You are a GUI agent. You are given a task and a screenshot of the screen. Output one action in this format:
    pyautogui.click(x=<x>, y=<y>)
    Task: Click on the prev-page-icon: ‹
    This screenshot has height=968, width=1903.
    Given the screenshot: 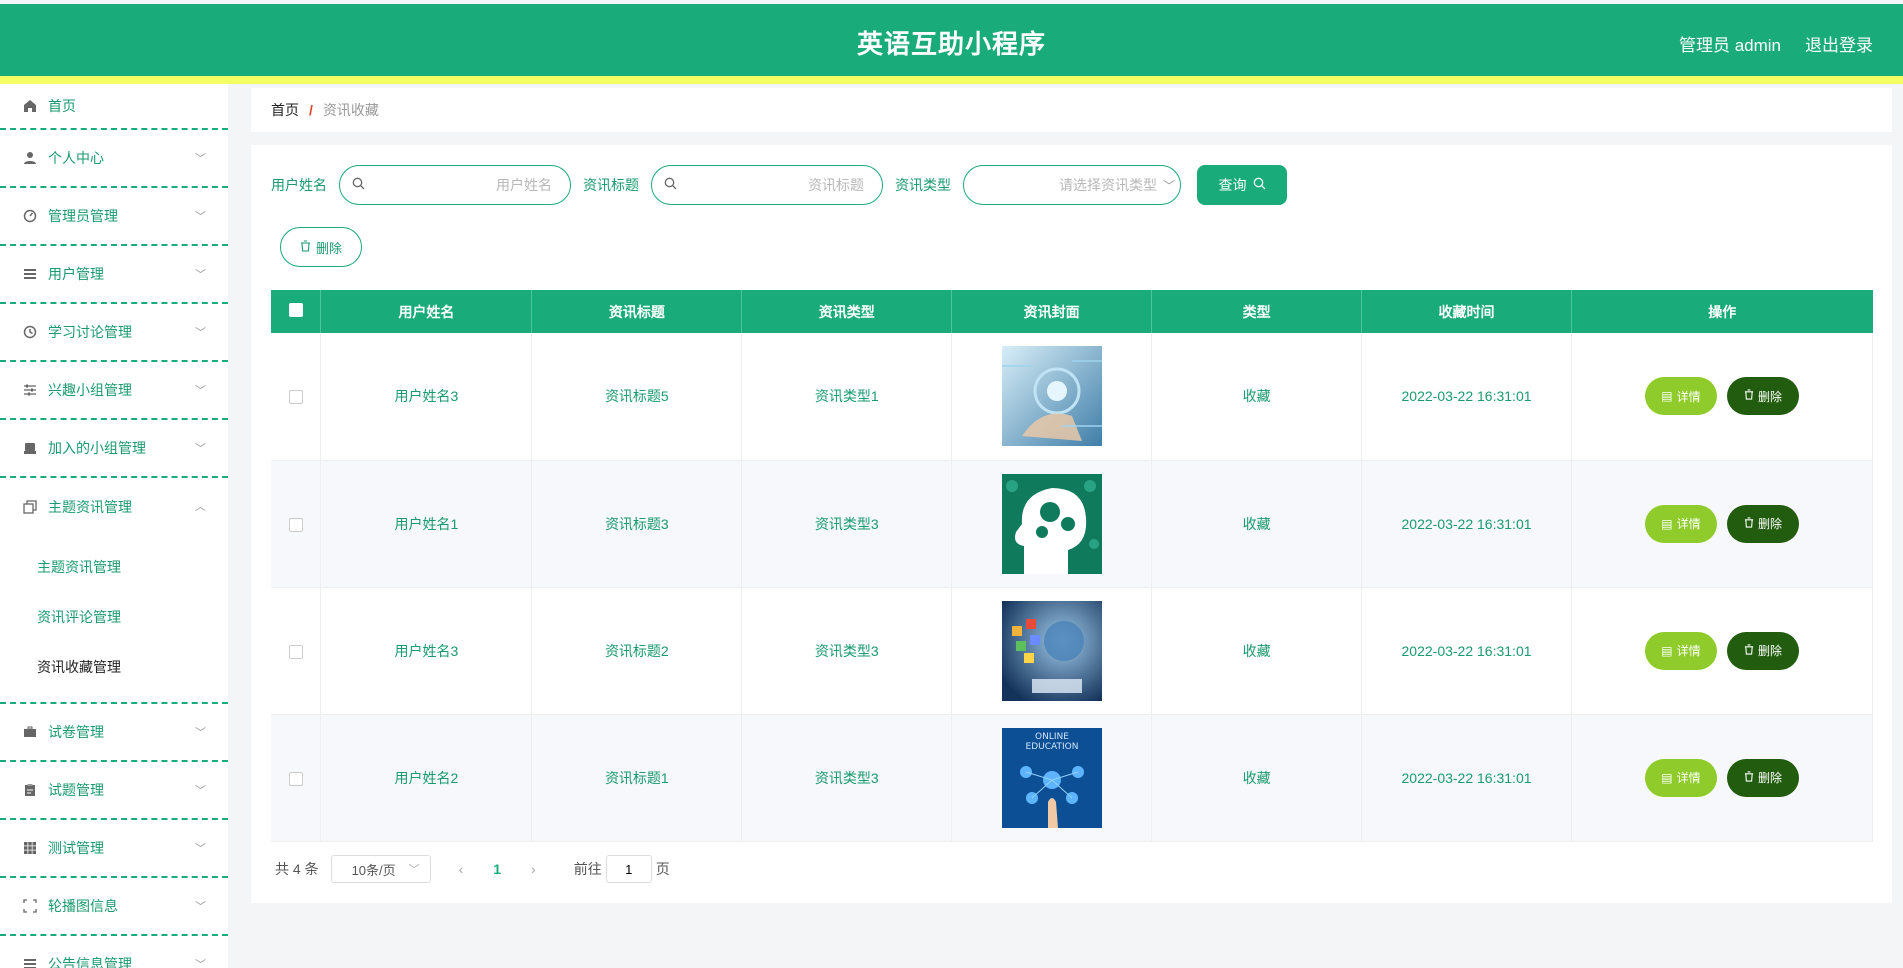 What is the action you would take?
    pyautogui.click(x=461, y=869)
    